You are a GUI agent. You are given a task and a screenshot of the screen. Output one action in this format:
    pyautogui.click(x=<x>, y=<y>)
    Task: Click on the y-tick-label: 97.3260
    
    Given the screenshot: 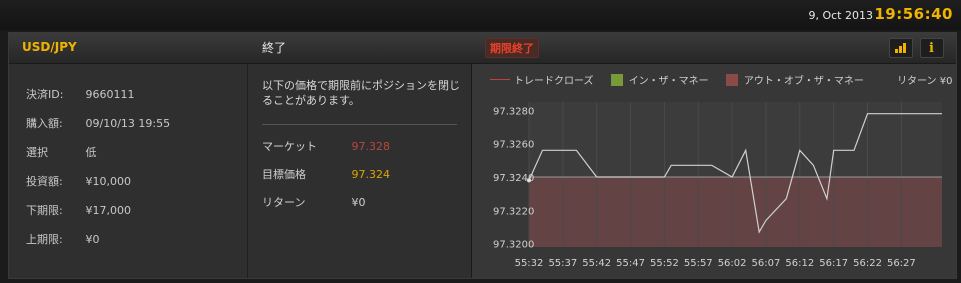 What is the action you would take?
    pyautogui.click(x=513, y=145)
    